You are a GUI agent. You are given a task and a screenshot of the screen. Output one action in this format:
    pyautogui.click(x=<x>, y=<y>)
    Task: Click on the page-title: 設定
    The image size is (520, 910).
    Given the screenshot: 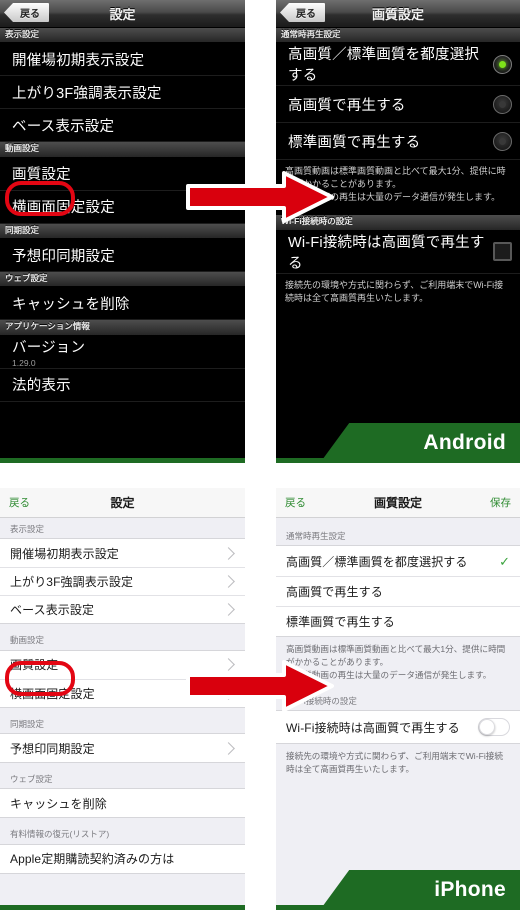 What is the action you would take?
    pyautogui.click(x=122, y=503)
    